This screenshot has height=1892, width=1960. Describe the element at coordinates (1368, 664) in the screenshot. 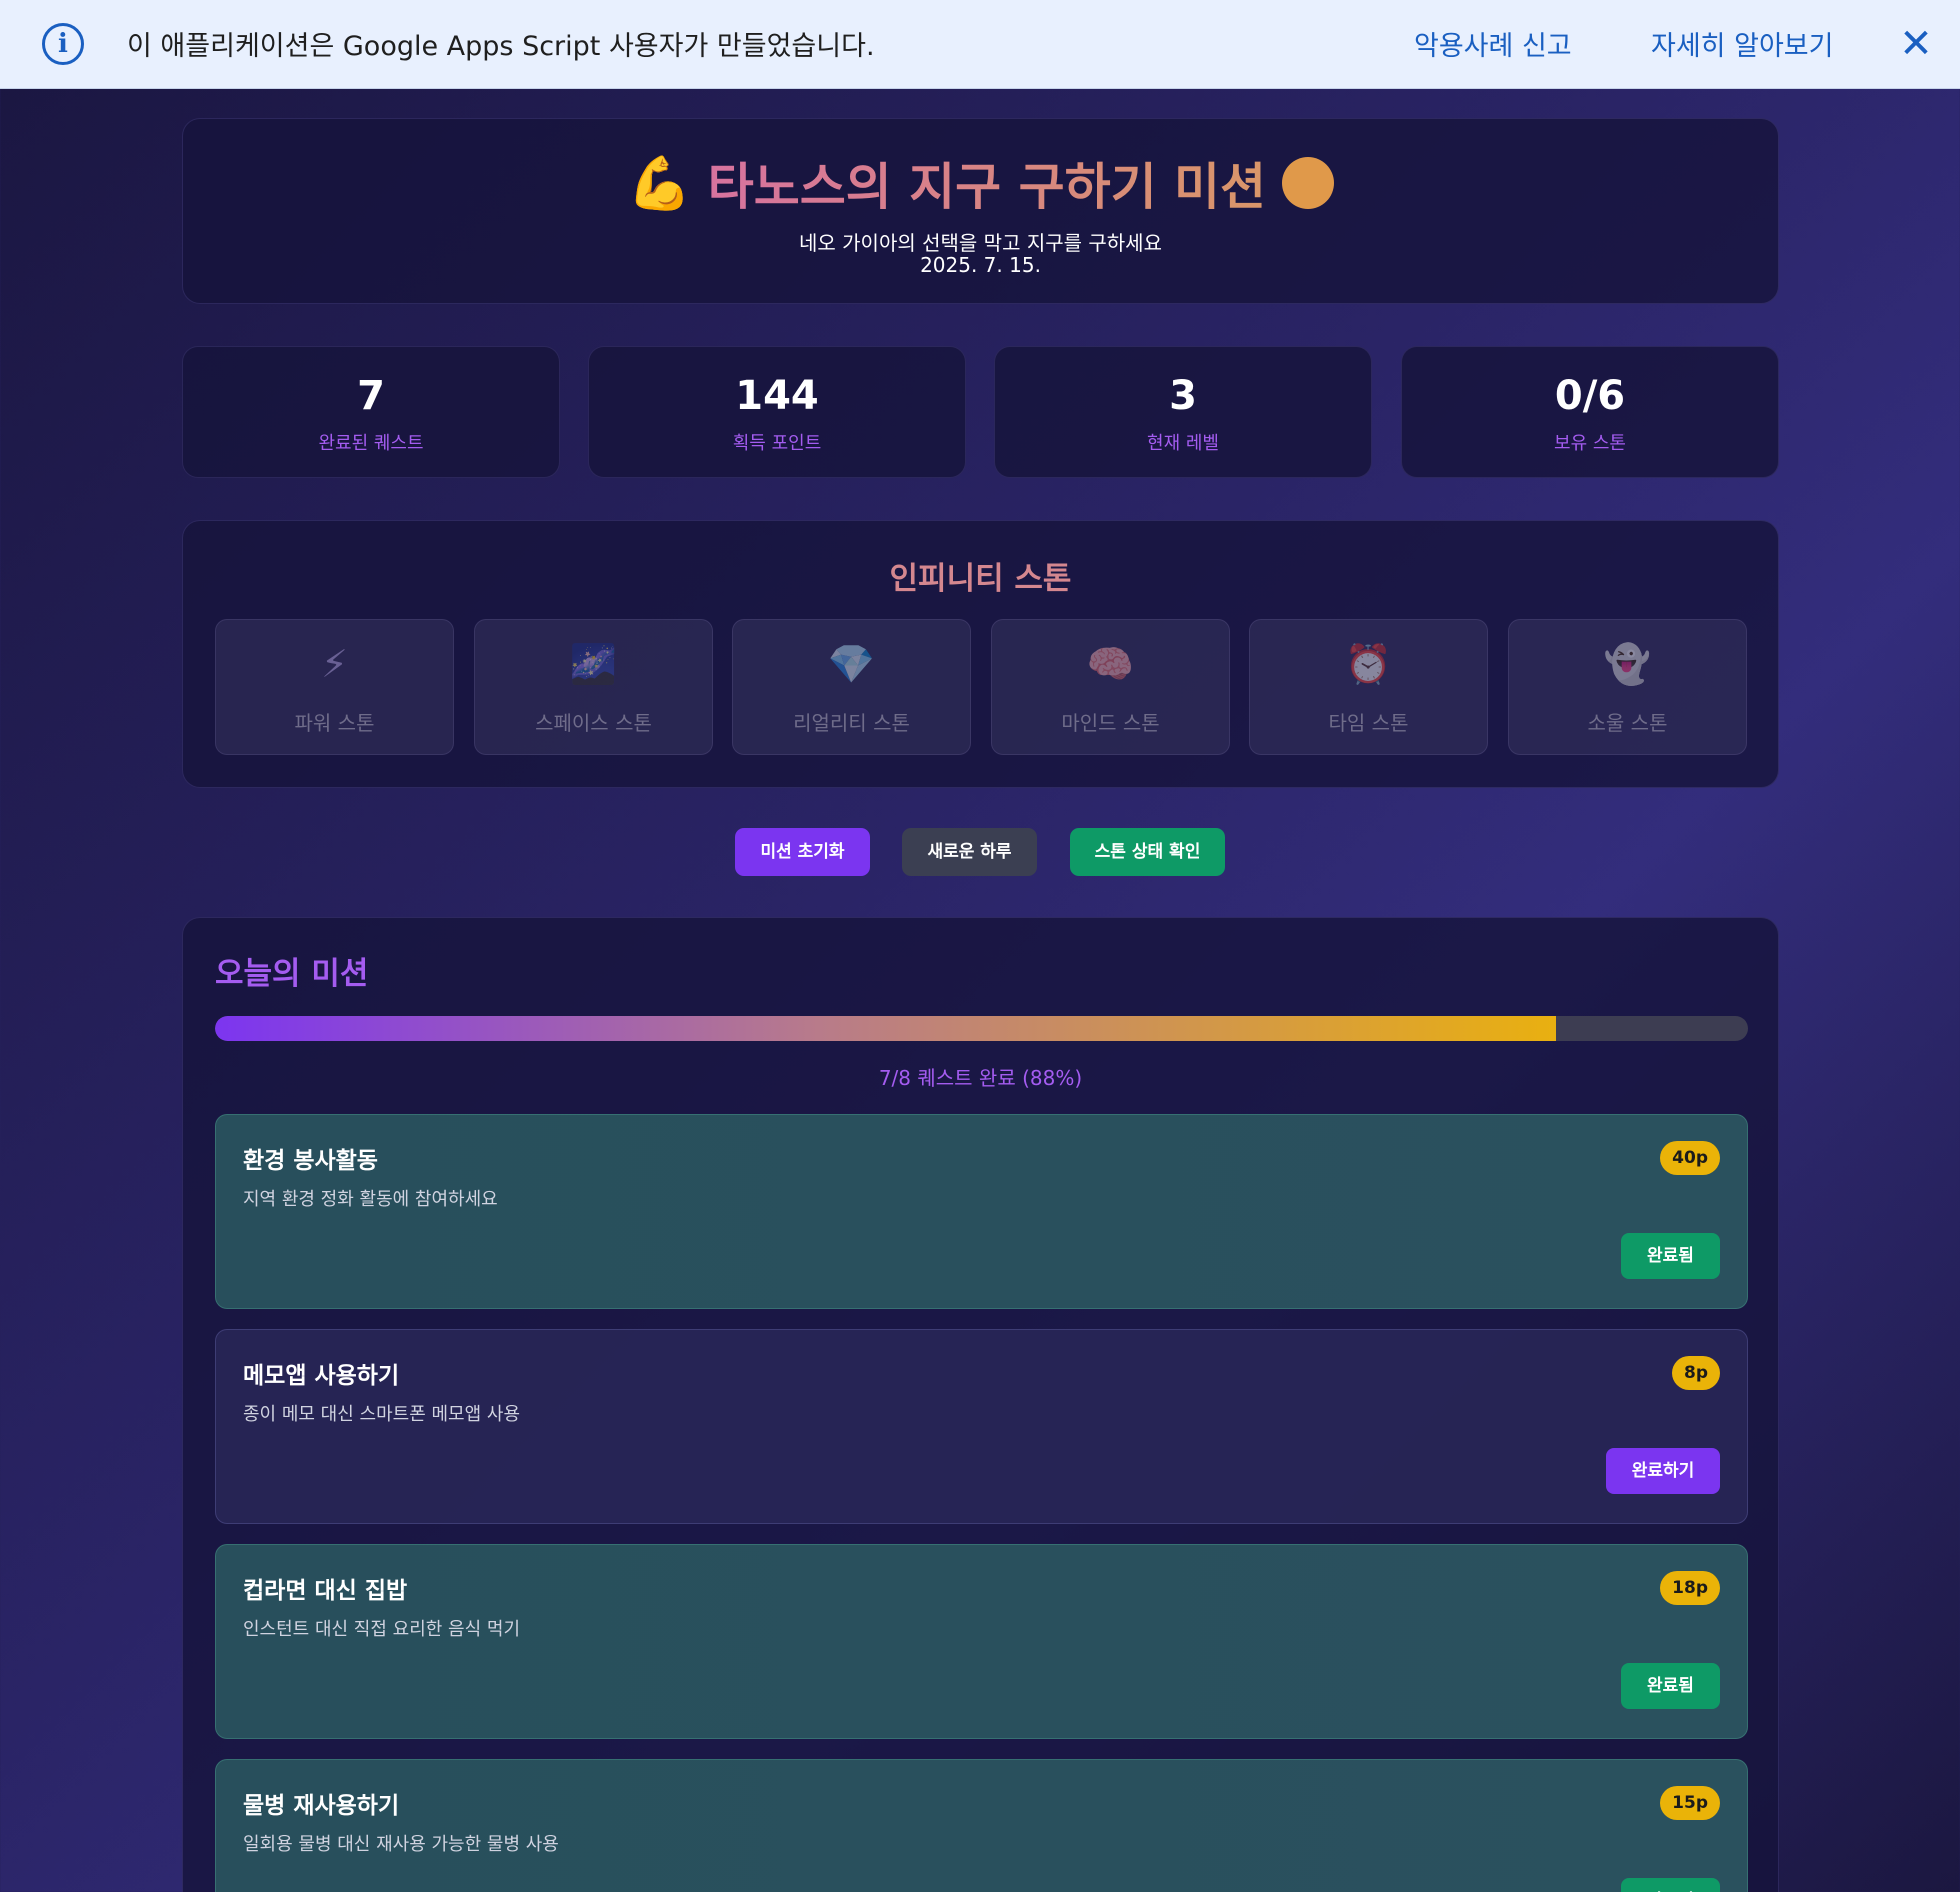

I see `alarm-clock-icon: ⏰` at that location.